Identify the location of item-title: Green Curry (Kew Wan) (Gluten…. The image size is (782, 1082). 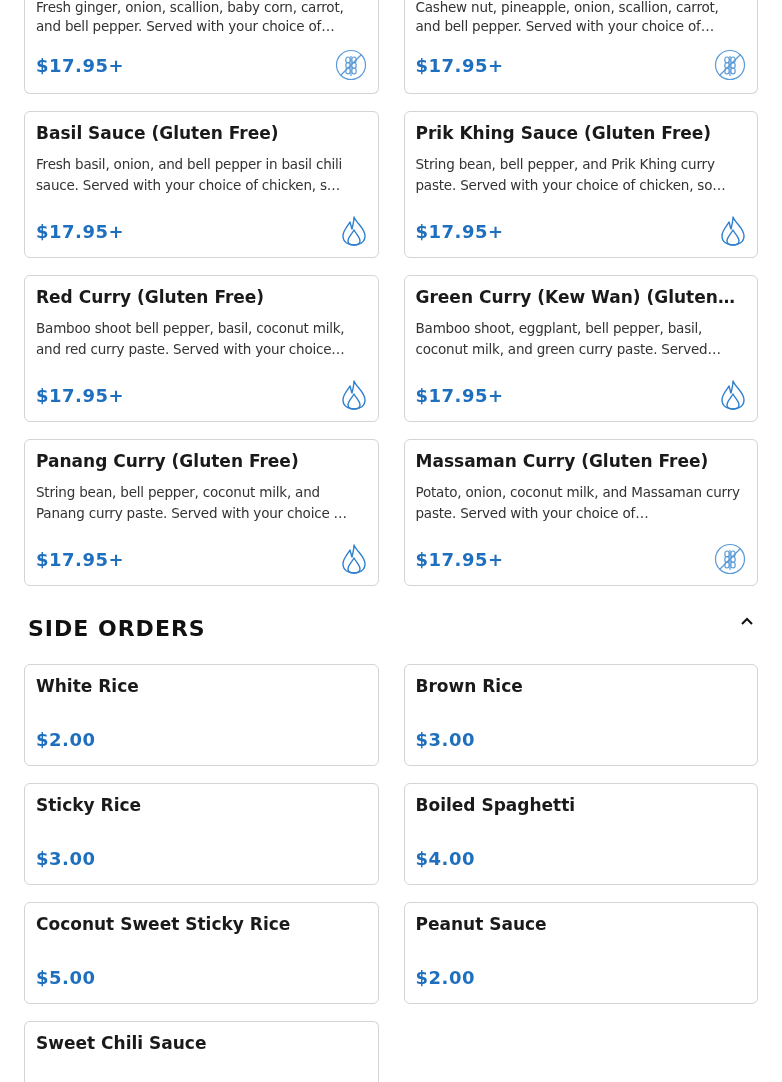
(575, 297).